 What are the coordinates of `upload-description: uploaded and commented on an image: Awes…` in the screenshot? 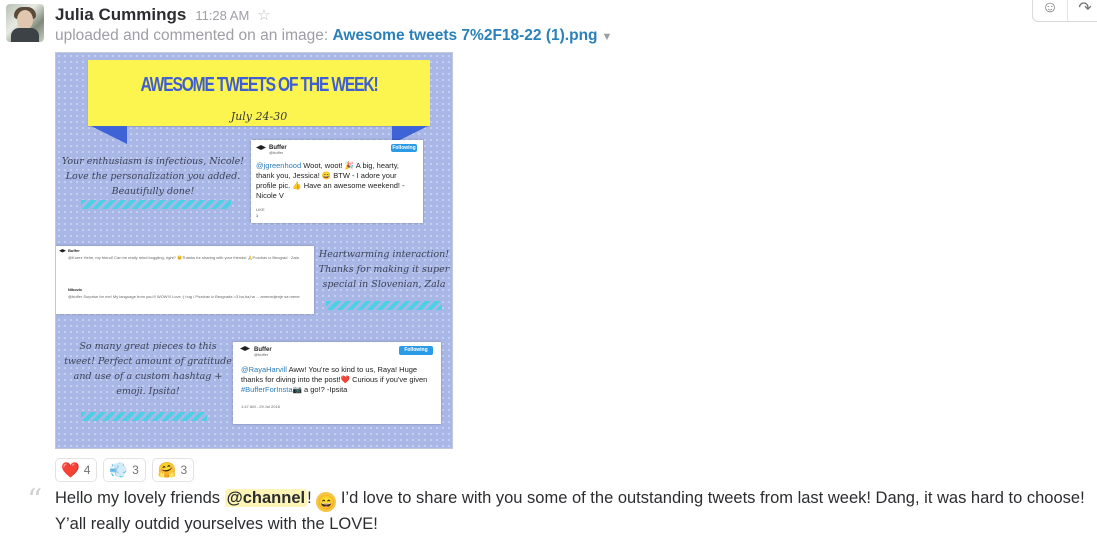 It's located at (333, 36).